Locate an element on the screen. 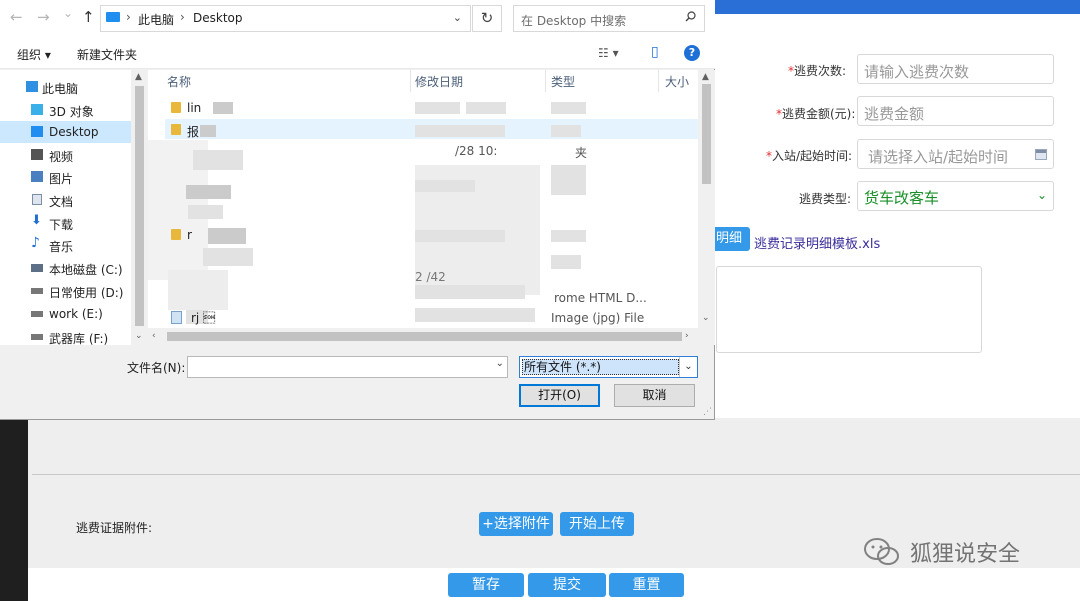 Image resolution: width=1080 pixels, height=601 pixels. sidebar-item-desktop: Desktop is located at coordinates (65, 132).